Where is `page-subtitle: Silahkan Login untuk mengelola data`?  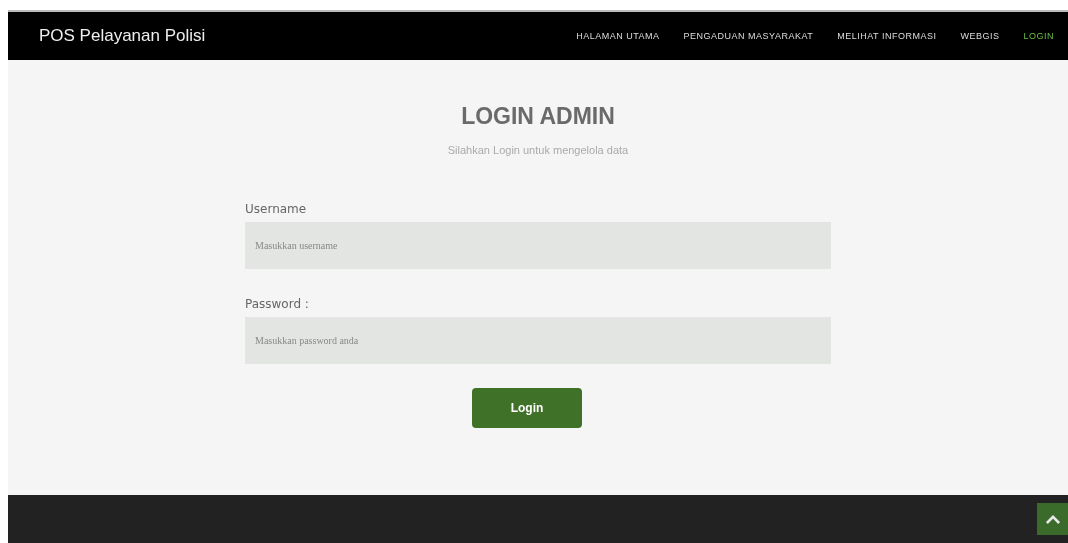
page-subtitle: Silahkan Login untuk mengelola data is located at coordinates (538, 150).